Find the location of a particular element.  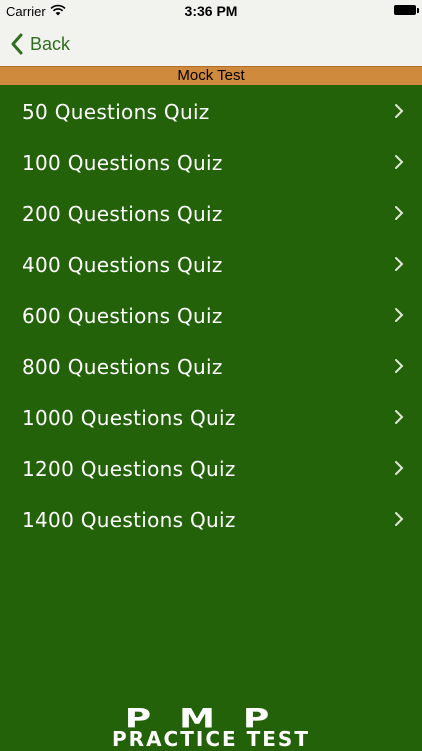

quiz-label: 400 Questions Quiz is located at coordinates (122, 265).